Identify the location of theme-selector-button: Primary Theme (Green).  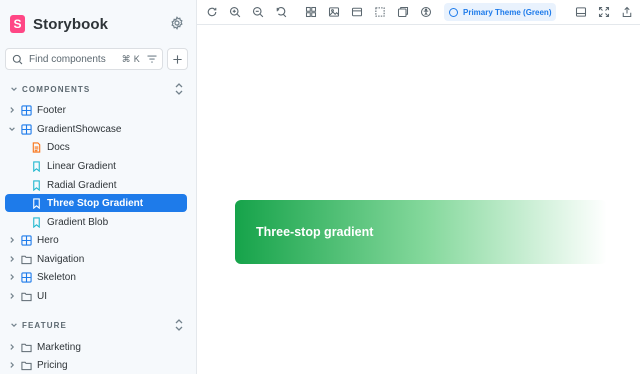
(500, 12).